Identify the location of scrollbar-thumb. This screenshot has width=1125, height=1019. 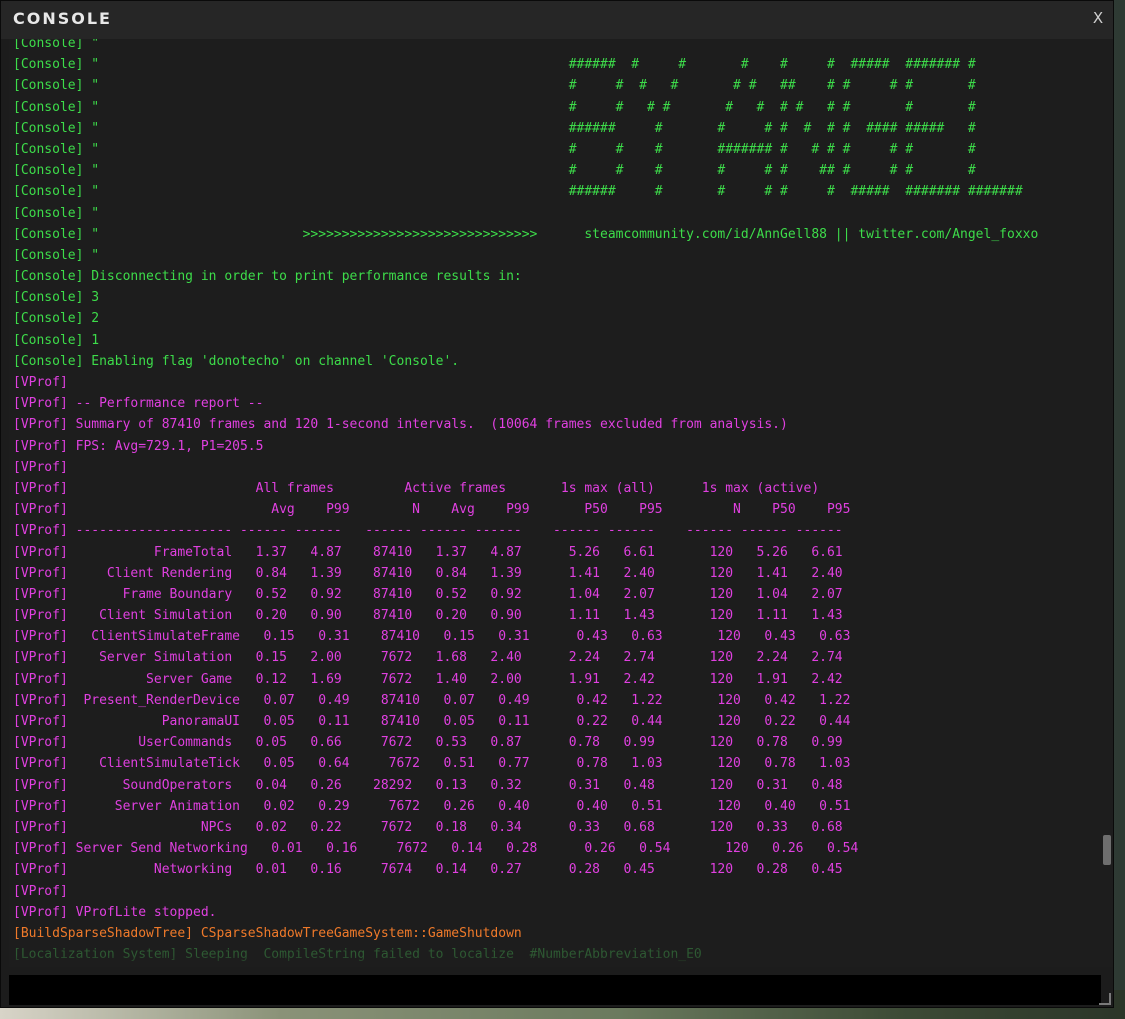
(1107, 850).